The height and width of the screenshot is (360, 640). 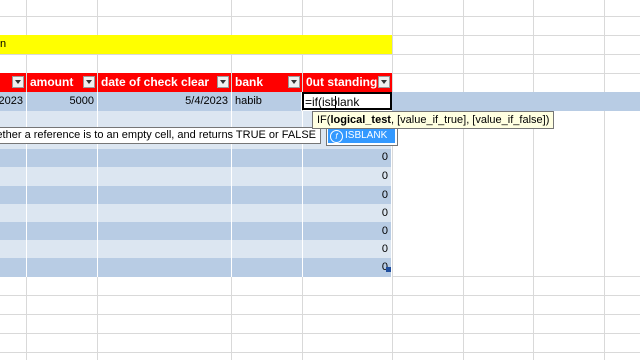 What do you see at coordinates (342, 82) in the screenshot?
I see `header-label: 0ut standing` at bounding box center [342, 82].